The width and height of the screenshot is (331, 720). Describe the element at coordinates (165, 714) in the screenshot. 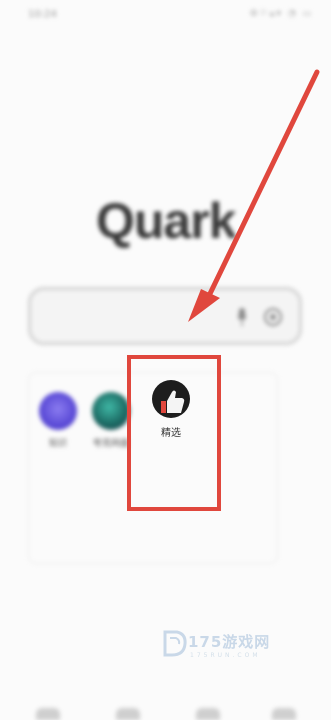

I see `bottom-nav` at that location.